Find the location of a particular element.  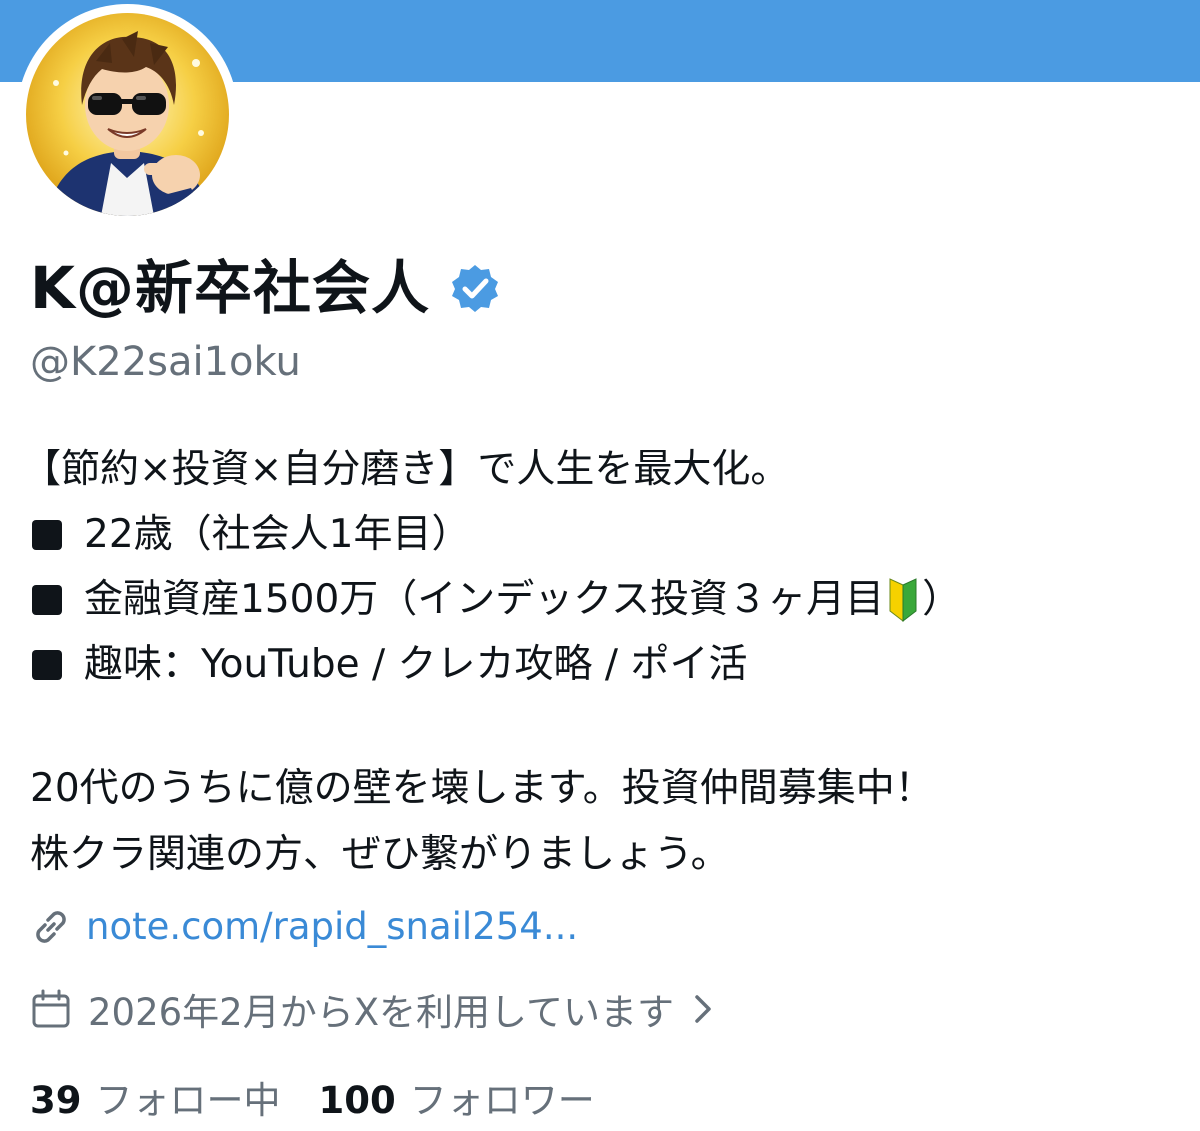

profile-name-row: K@新卒社会人 is located at coordinates (265, 288).